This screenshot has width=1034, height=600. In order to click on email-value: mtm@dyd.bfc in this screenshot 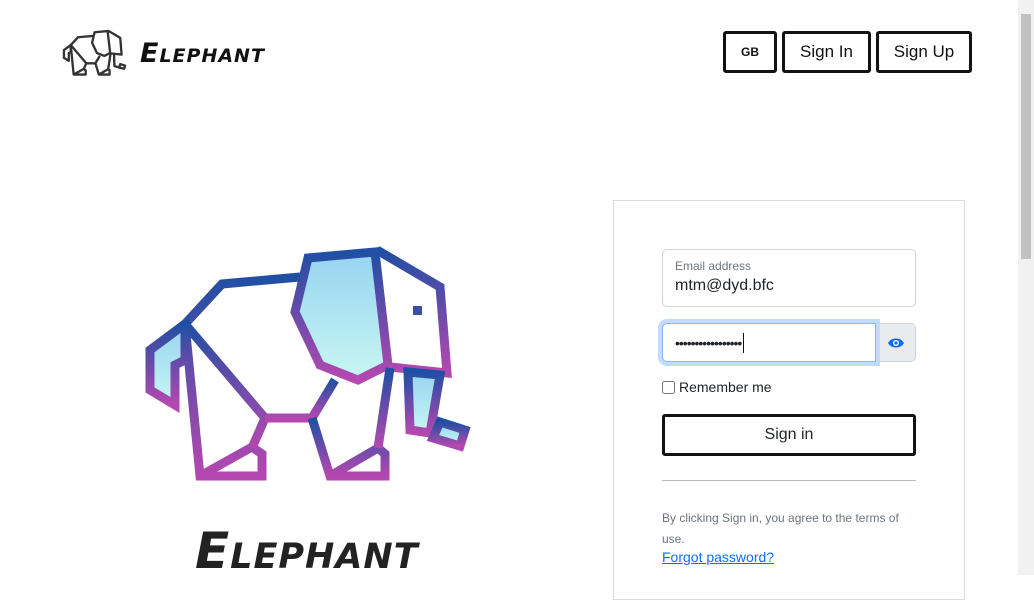, I will do `click(724, 285)`.